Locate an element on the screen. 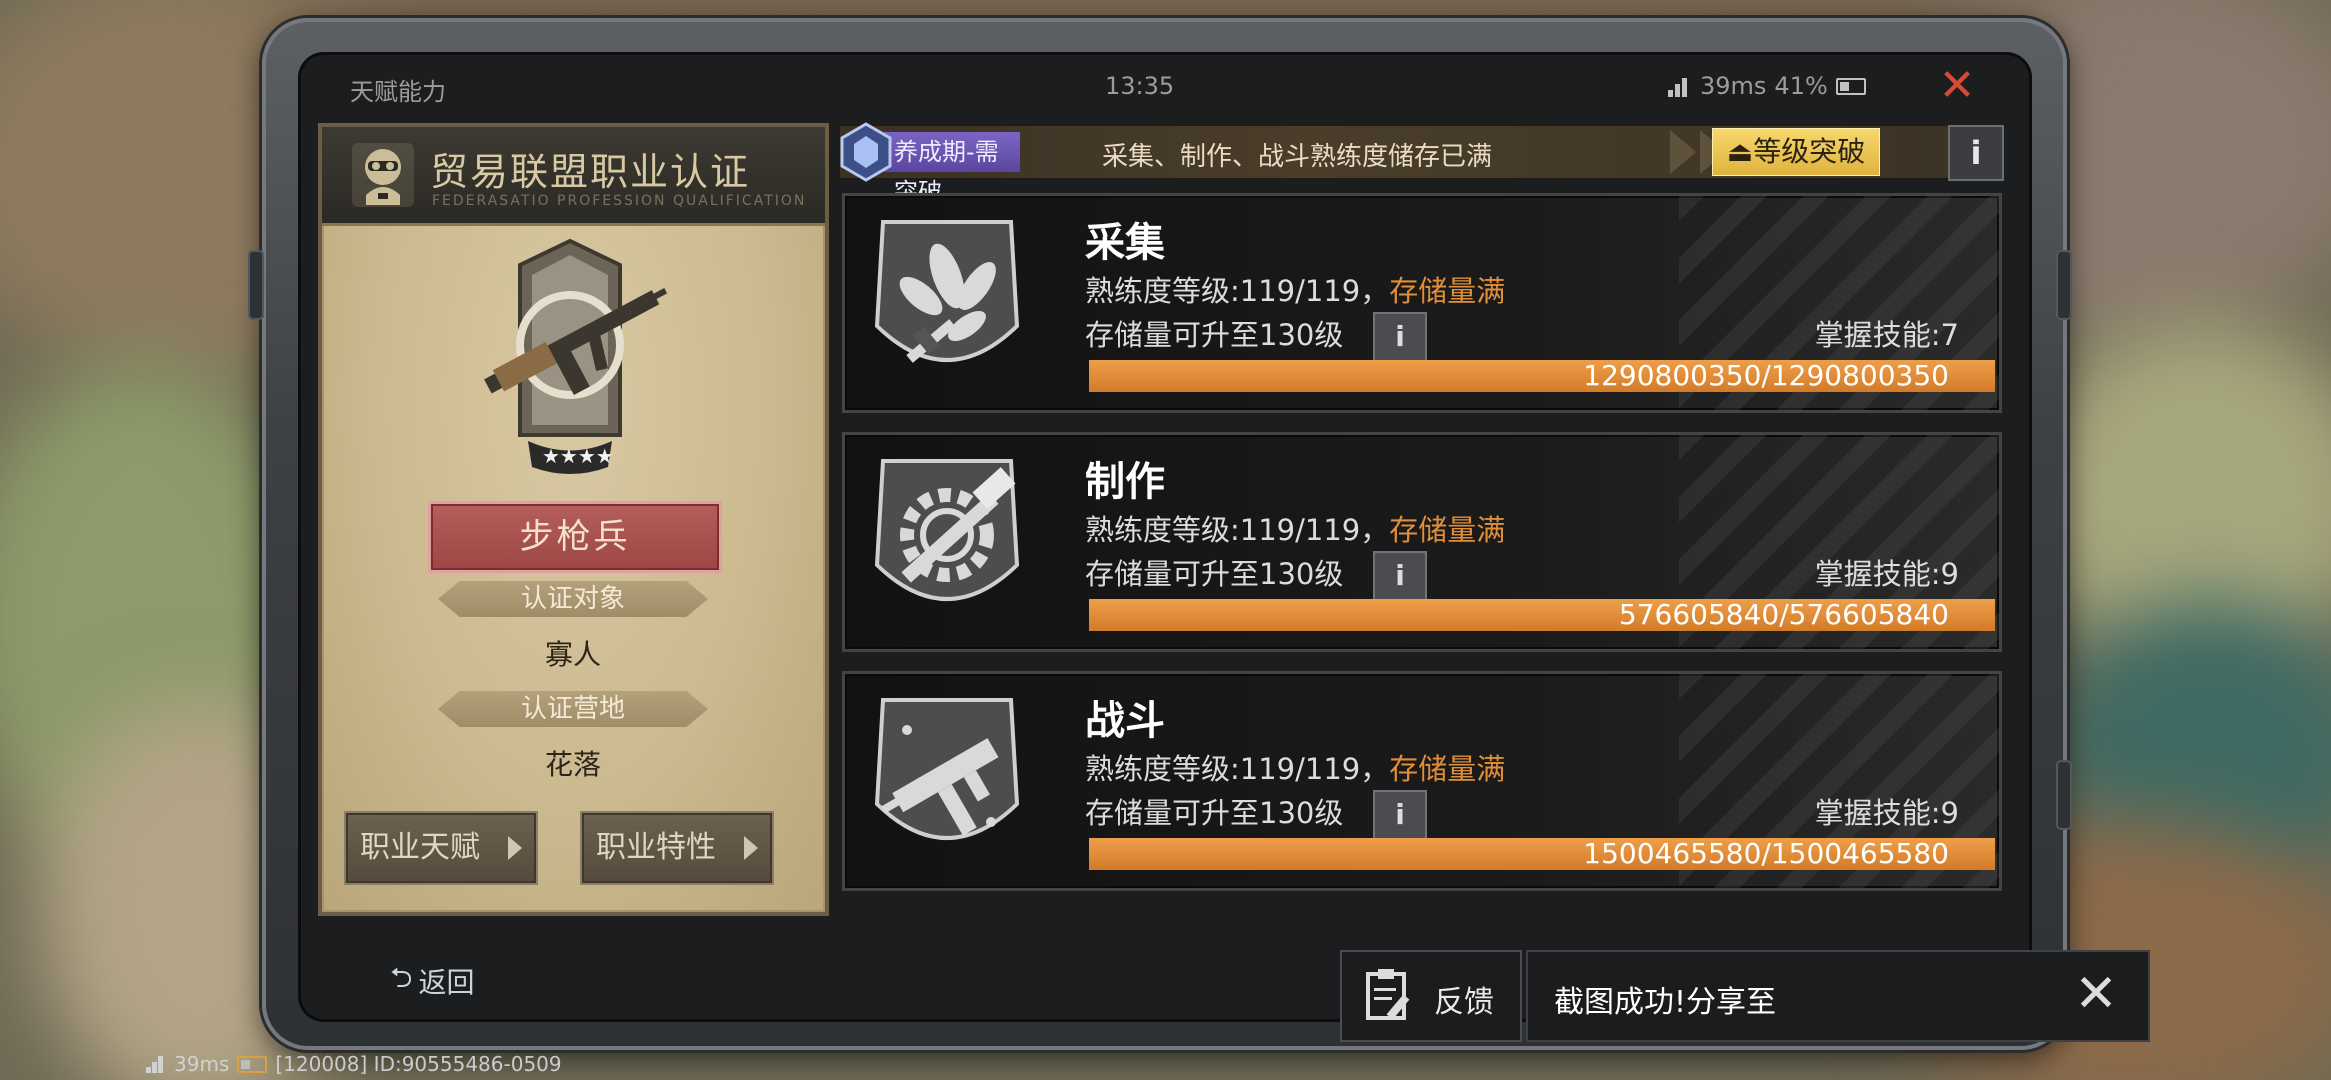 The width and height of the screenshot is (2331, 1080). progress-text: 1290800350/1290800350 is located at coordinates (1766, 375).